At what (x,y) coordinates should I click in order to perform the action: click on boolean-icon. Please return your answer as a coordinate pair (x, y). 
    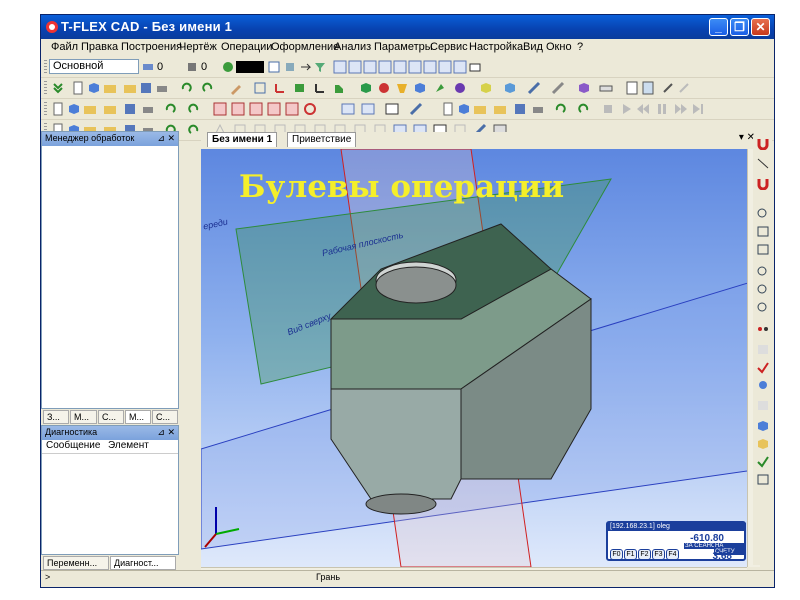
    Looking at the image, I should click on (420, 88).